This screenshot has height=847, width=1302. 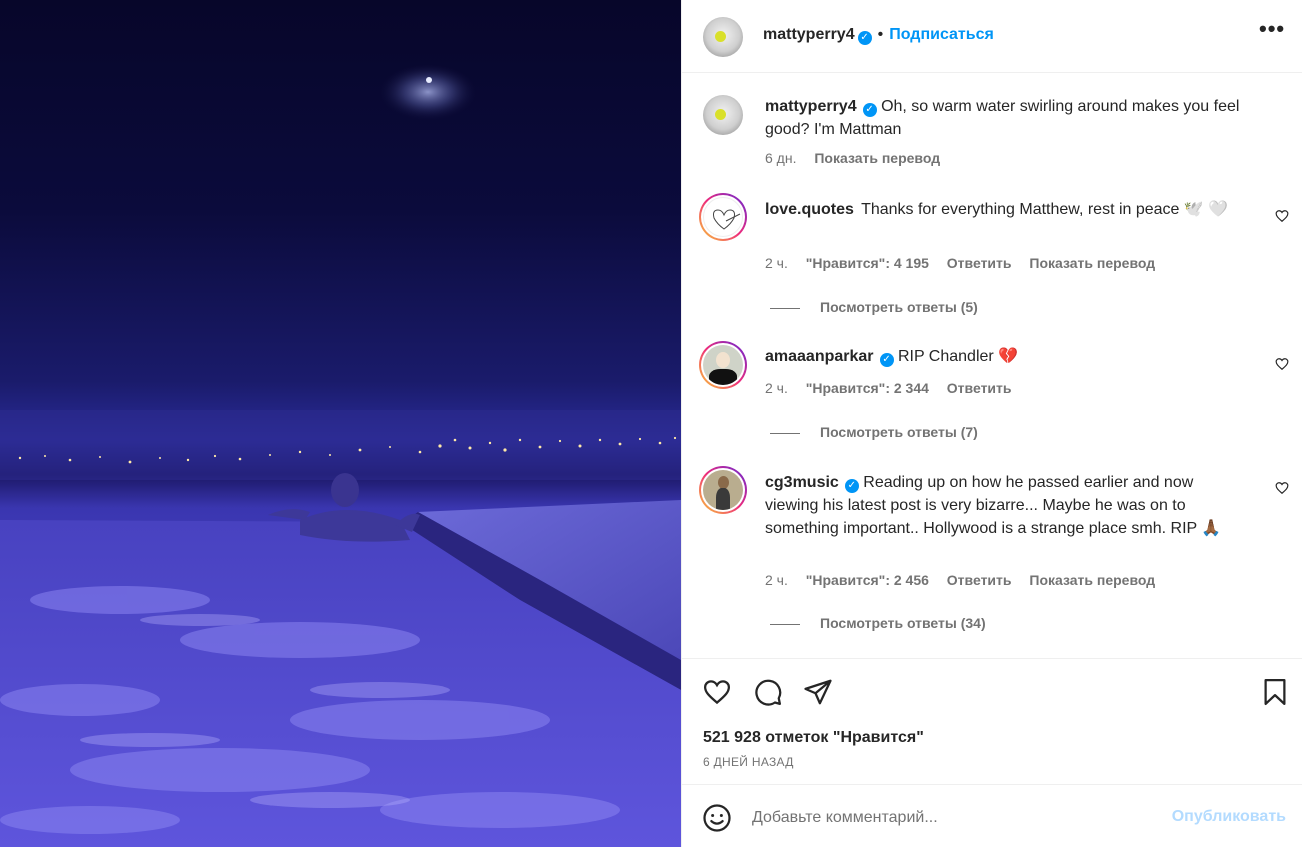 What do you see at coordinates (768, 692) in the screenshot?
I see `comment-icon` at bounding box center [768, 692].